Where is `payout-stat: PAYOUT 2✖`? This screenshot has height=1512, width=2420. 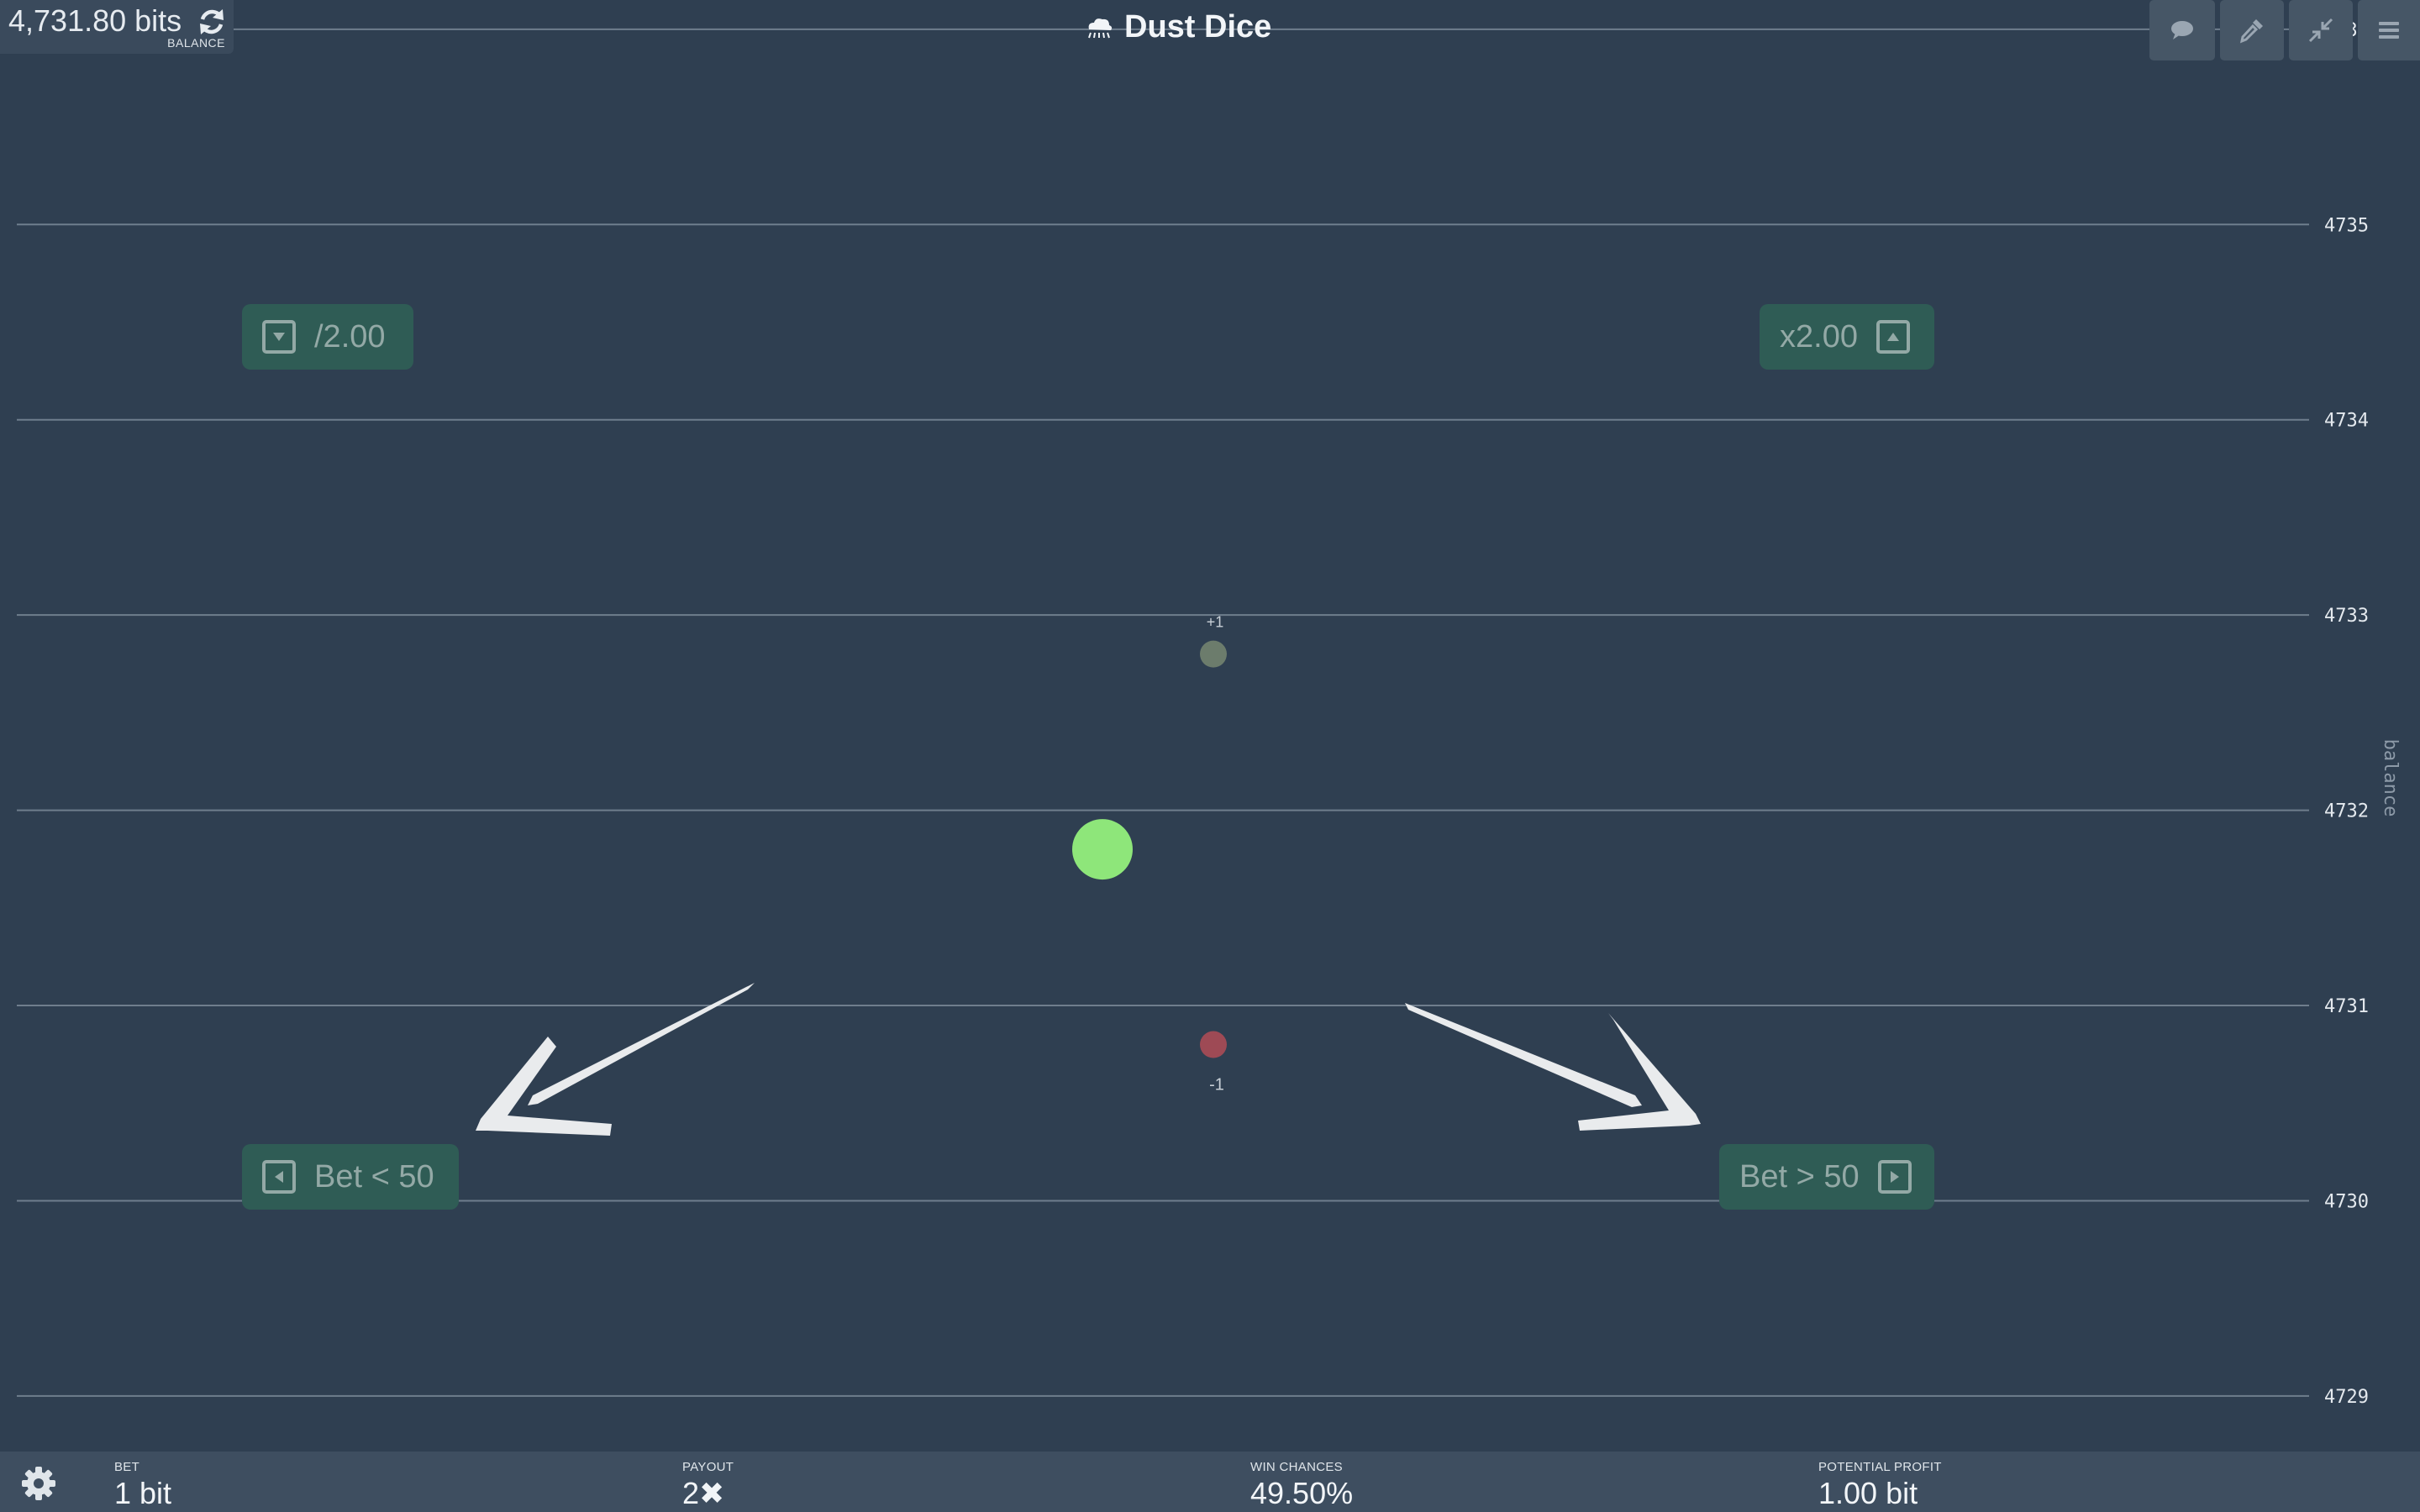 payout-stat: PAYOUT 2✖ is located at coordinates (708, 1485).